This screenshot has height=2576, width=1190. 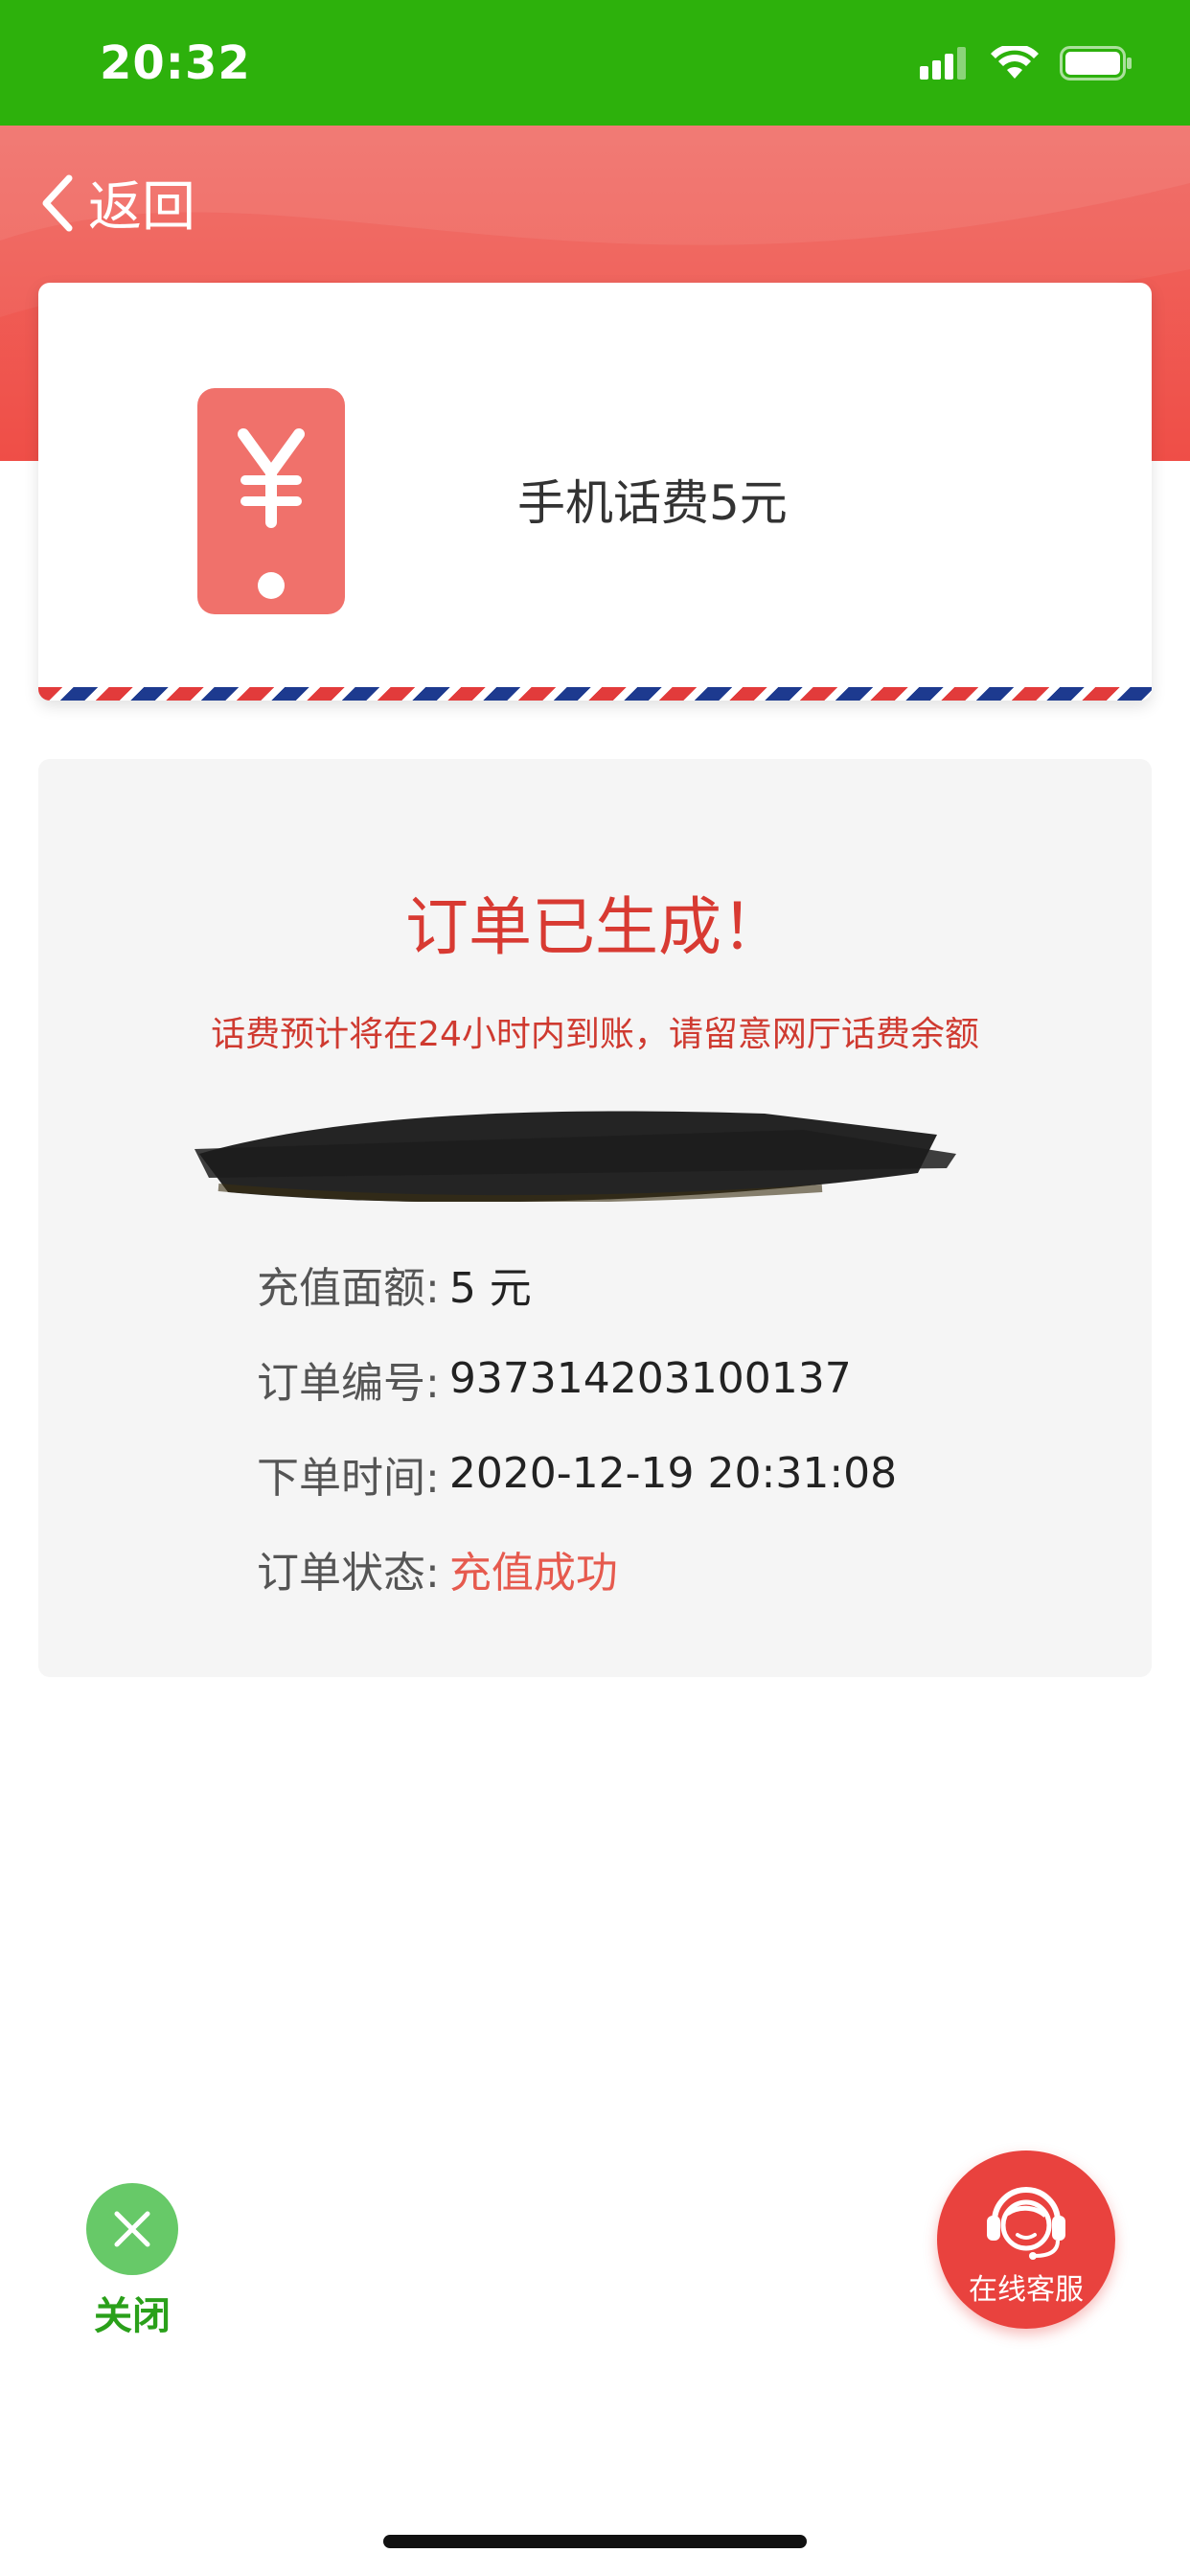 What do you see at coordinates (595, 694) in the screenshot?
I see `airmail-border` at bounding box center [595, 694].